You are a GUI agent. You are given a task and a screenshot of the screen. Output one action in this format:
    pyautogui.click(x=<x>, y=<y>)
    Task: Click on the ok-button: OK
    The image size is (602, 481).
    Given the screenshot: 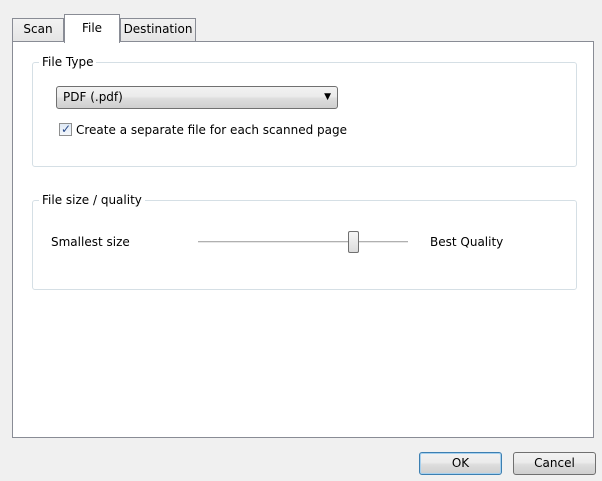 What is the action you would take?
    pyautogui.click(x=460, y=463)
    